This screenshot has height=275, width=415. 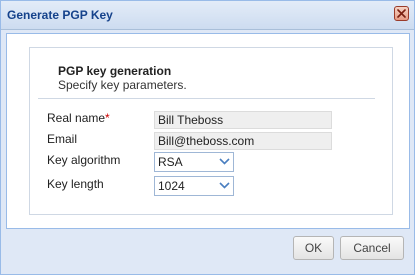 What do you see at coordinates (372, 248) in the screenshot?
I see `cancel-button: Cancel` at bounding box center [372, 248].